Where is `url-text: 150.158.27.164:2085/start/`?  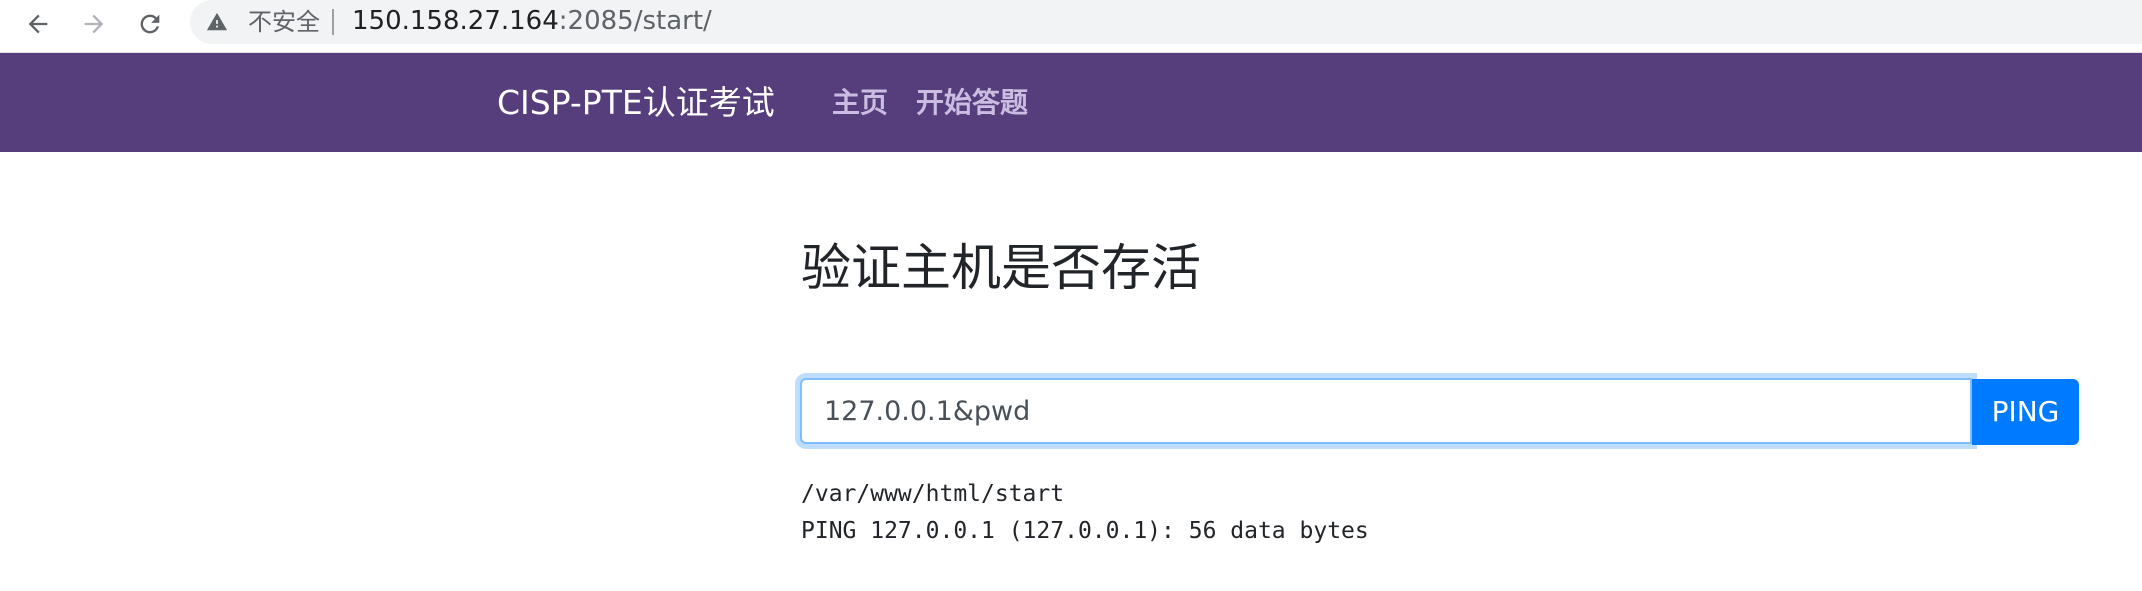 url-text: 150.158.27.164:2085/start/ is located at coordinates (532, 21).